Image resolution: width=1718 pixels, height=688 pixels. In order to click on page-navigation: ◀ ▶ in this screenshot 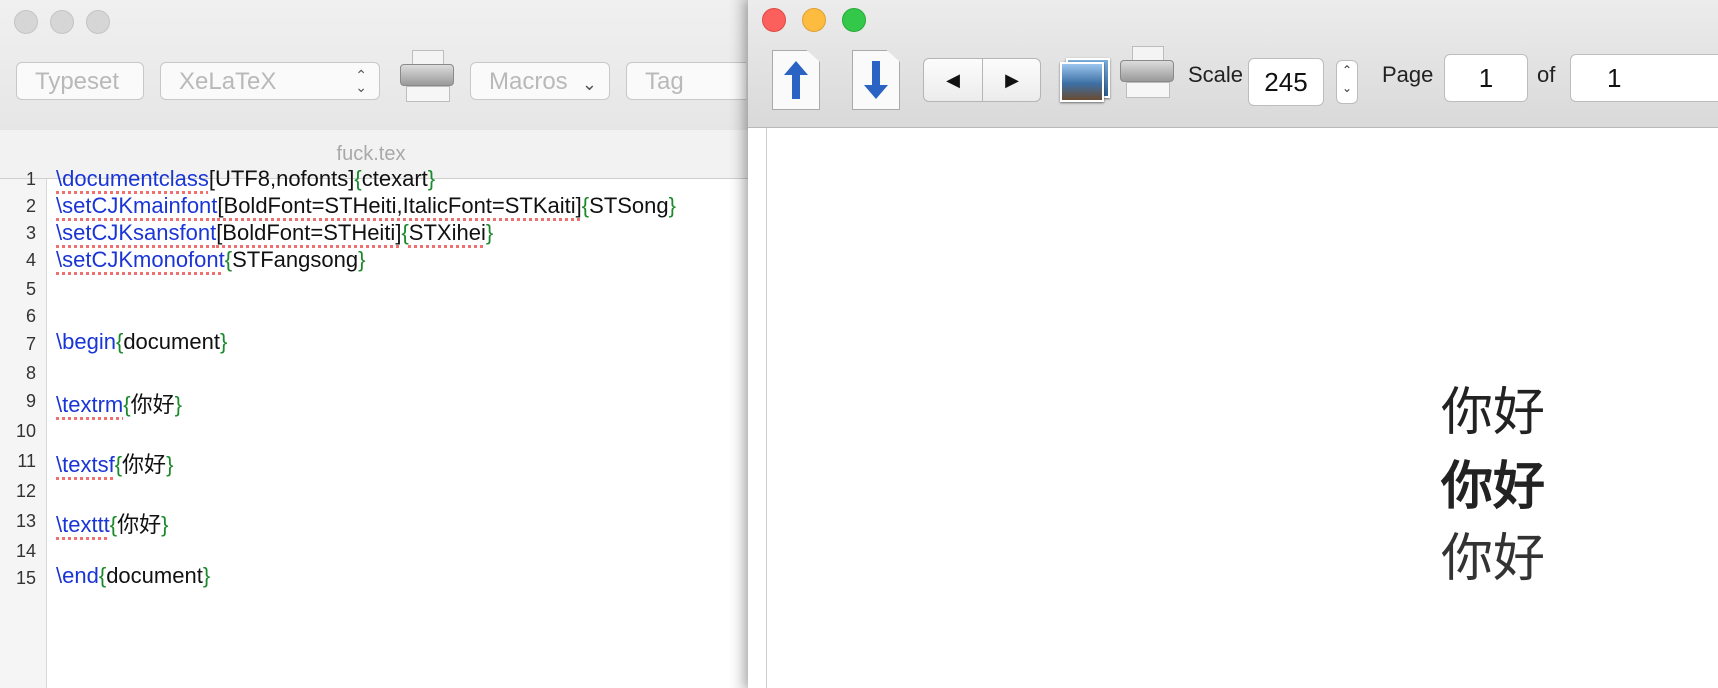, I will do `click(982, 80)`.